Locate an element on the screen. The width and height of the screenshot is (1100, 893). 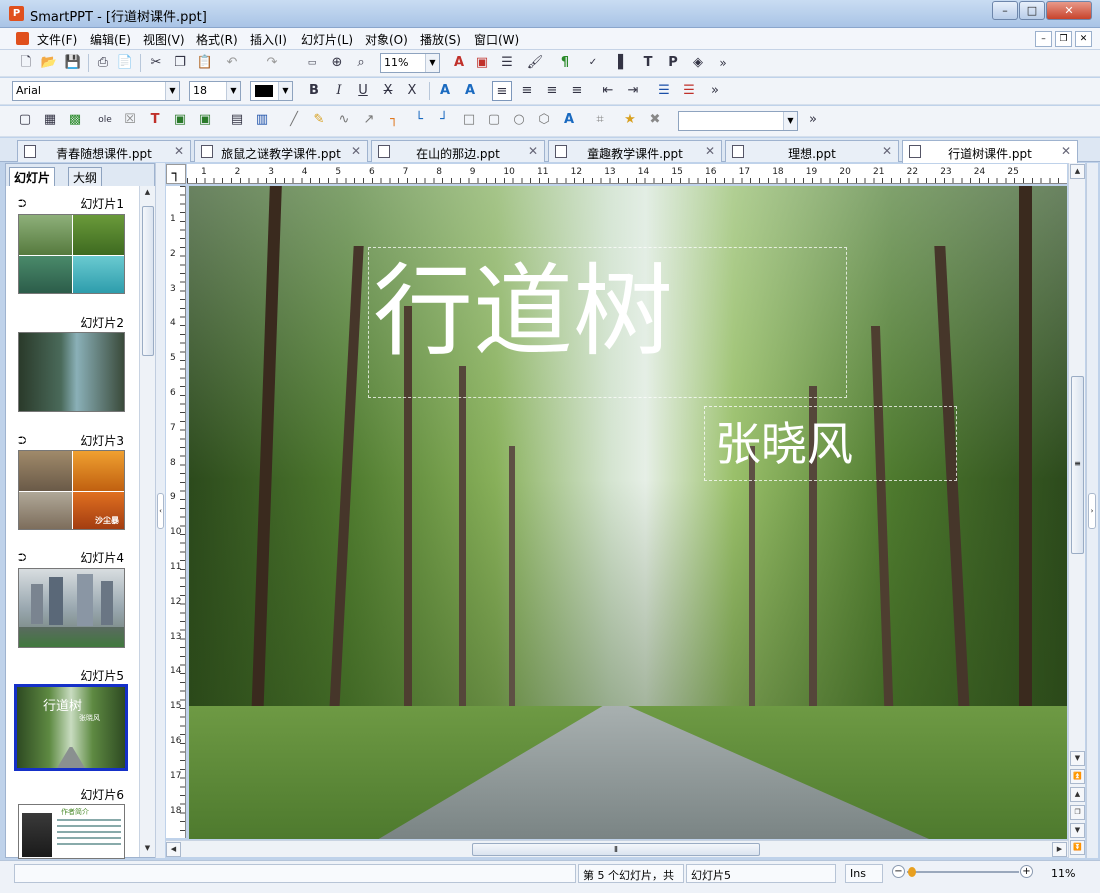
decrease-font-icon: A is located at coordinates (470, 91).